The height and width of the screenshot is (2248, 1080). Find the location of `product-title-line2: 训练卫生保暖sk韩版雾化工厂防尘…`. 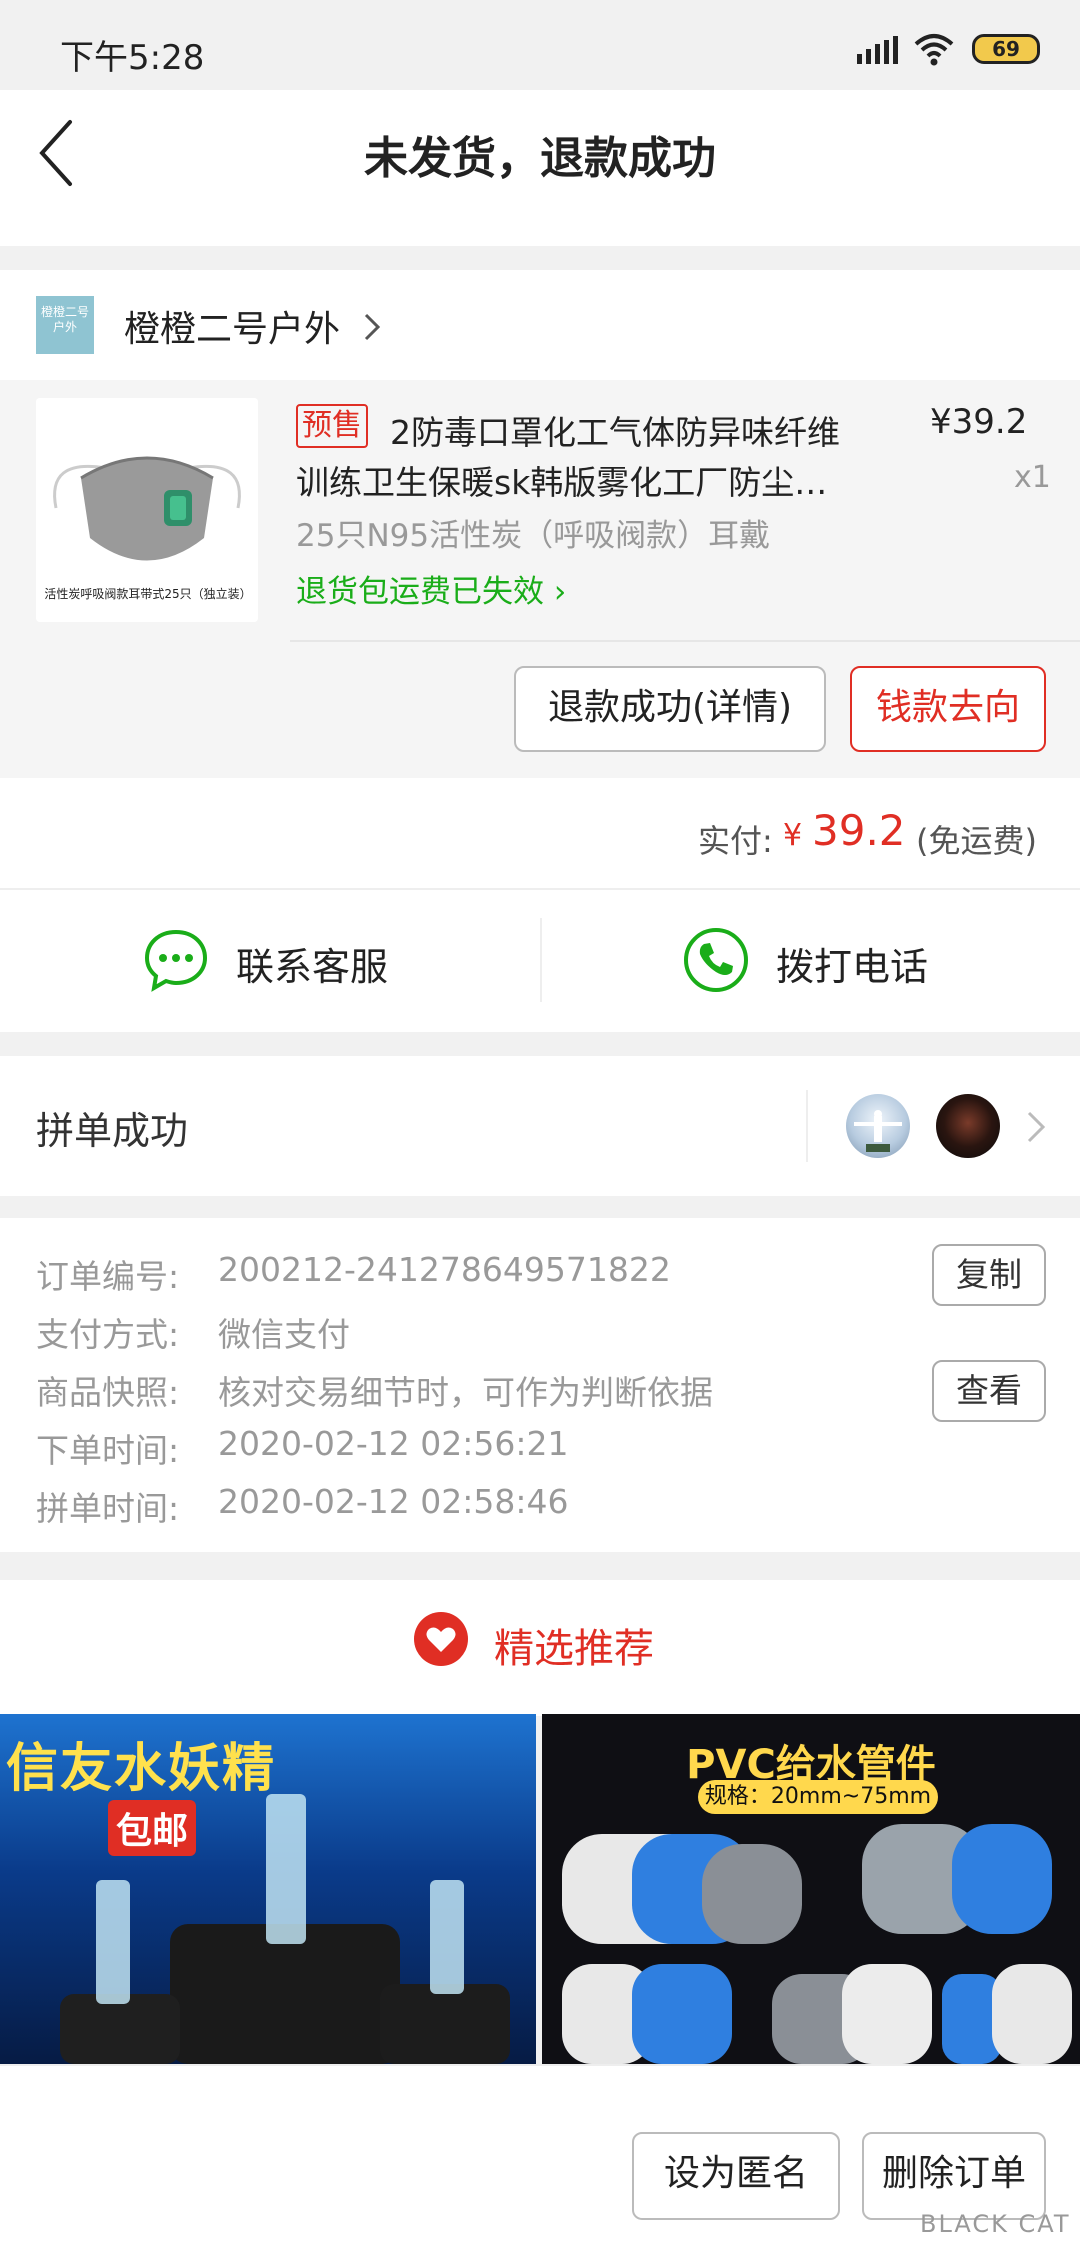

product-title-line2: 训练卫生保暖sk韩版雾化工厂防尘… is located at coordinates (601, 480).